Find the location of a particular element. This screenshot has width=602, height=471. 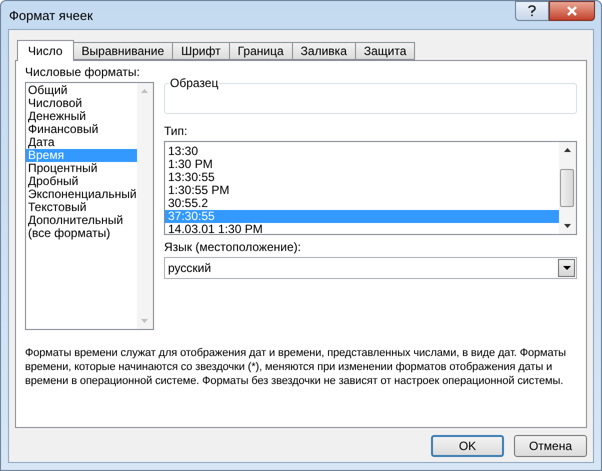

tab: Защита is located at coordinates (386, 51).